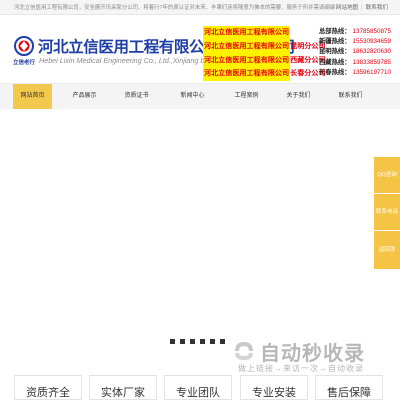 This screenshot has height=400, width=400. Describe the element at coordinates (361, 8) in the screenshot. I see `top-links: 网站地图 | 联系我们` at that location.